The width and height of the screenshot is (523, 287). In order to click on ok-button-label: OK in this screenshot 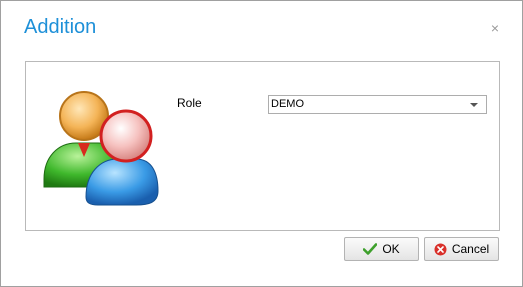, I will do `click(391, 249)`.